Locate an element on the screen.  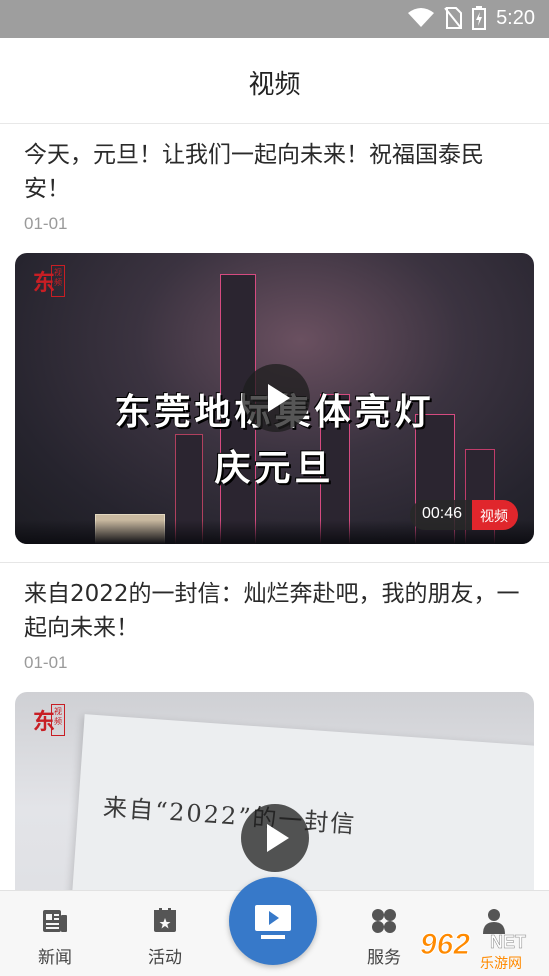
svg-text: 乐游网 is located at coordinates (501, 963).